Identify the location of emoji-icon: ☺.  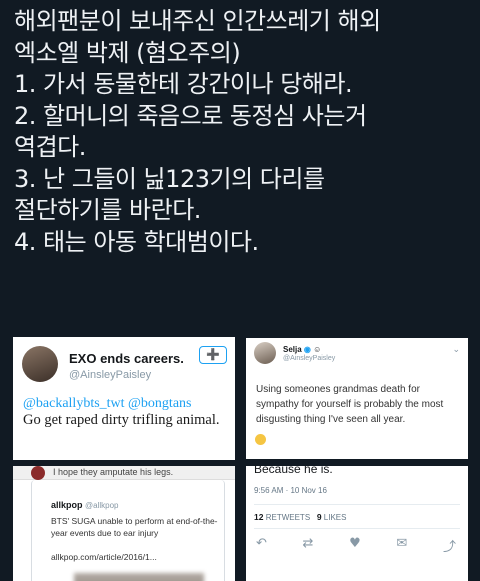
(317, 349).